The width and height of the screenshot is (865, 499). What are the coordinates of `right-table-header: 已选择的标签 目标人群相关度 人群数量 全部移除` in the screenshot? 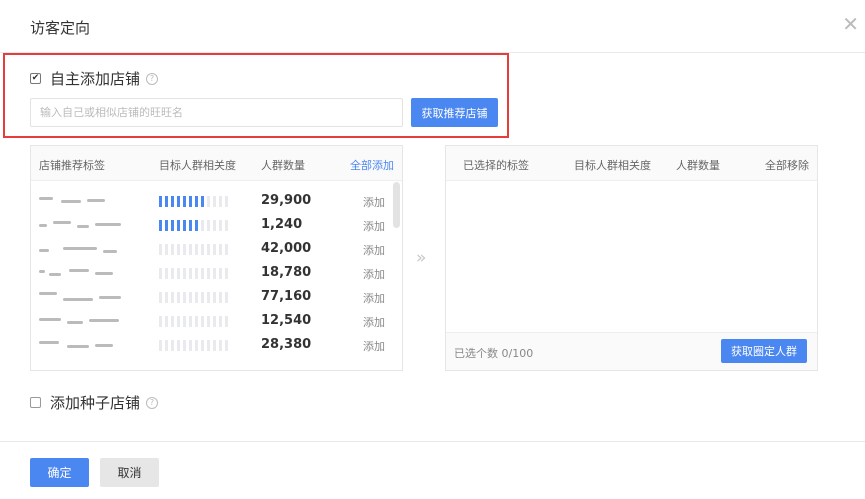 It's located at (631, 163).